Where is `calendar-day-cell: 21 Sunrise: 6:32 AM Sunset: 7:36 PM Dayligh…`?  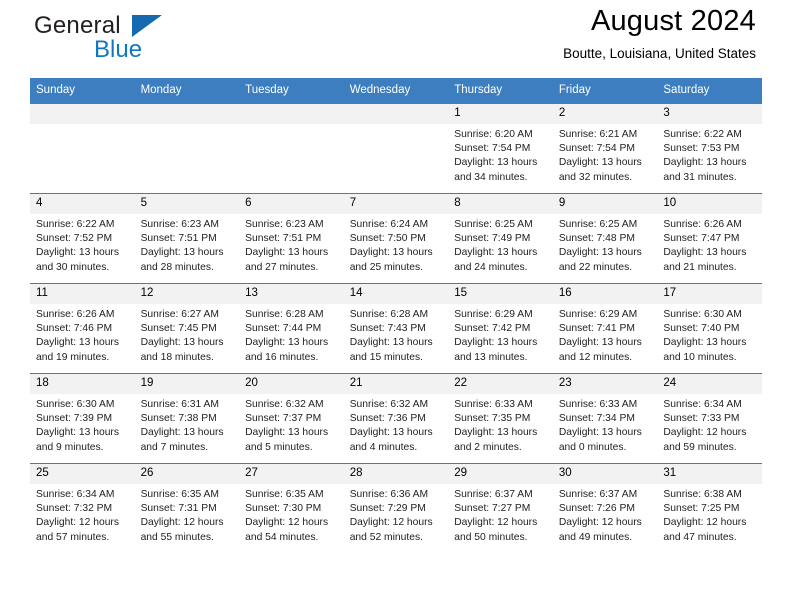
calendar-day-cell: 21 Sunrise: 6:32 AM Sunset: 7:36 PM Dayligh… is located at coordinates (396, 418).